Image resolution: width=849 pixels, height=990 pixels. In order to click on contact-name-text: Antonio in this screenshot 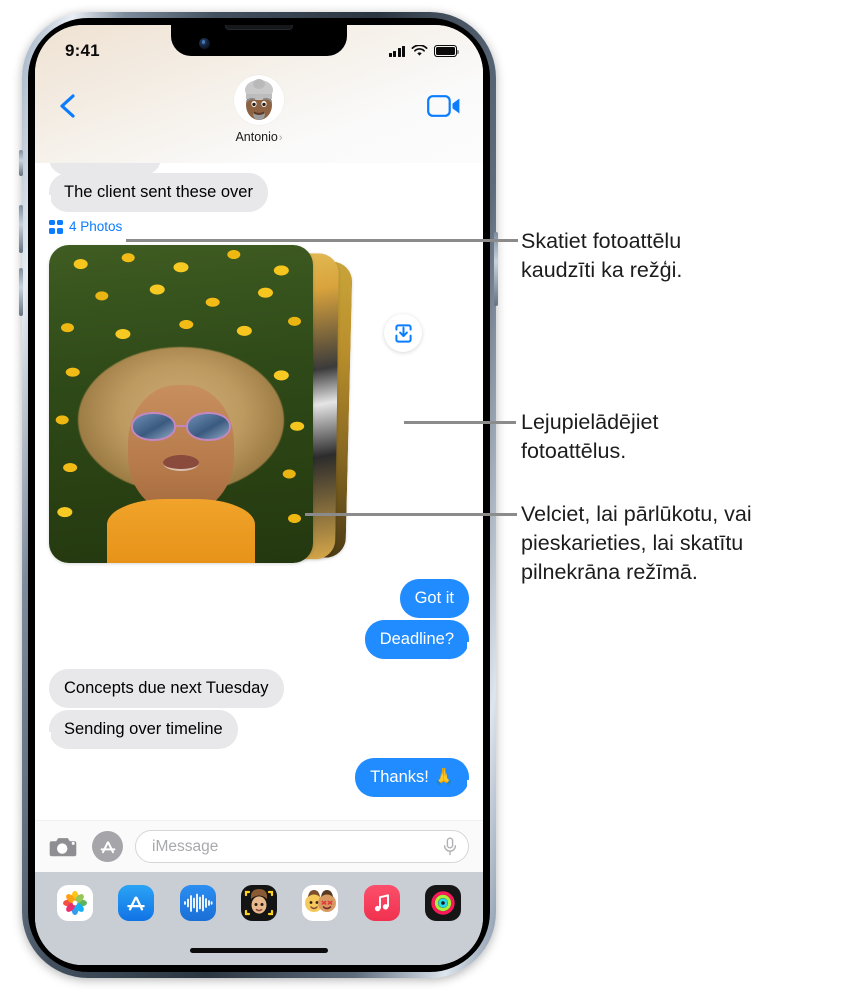, I will do `click(256, 137)`.